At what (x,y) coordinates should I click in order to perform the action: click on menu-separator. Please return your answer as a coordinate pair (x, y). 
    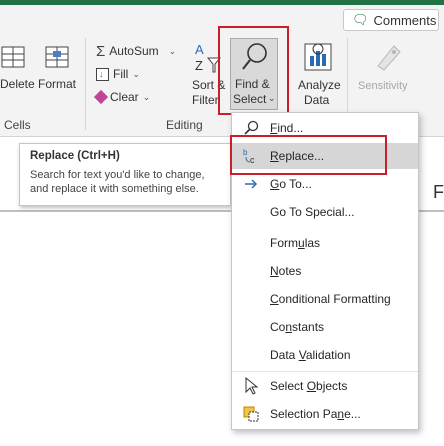
    Looking at the image, I should click on (325, 371).